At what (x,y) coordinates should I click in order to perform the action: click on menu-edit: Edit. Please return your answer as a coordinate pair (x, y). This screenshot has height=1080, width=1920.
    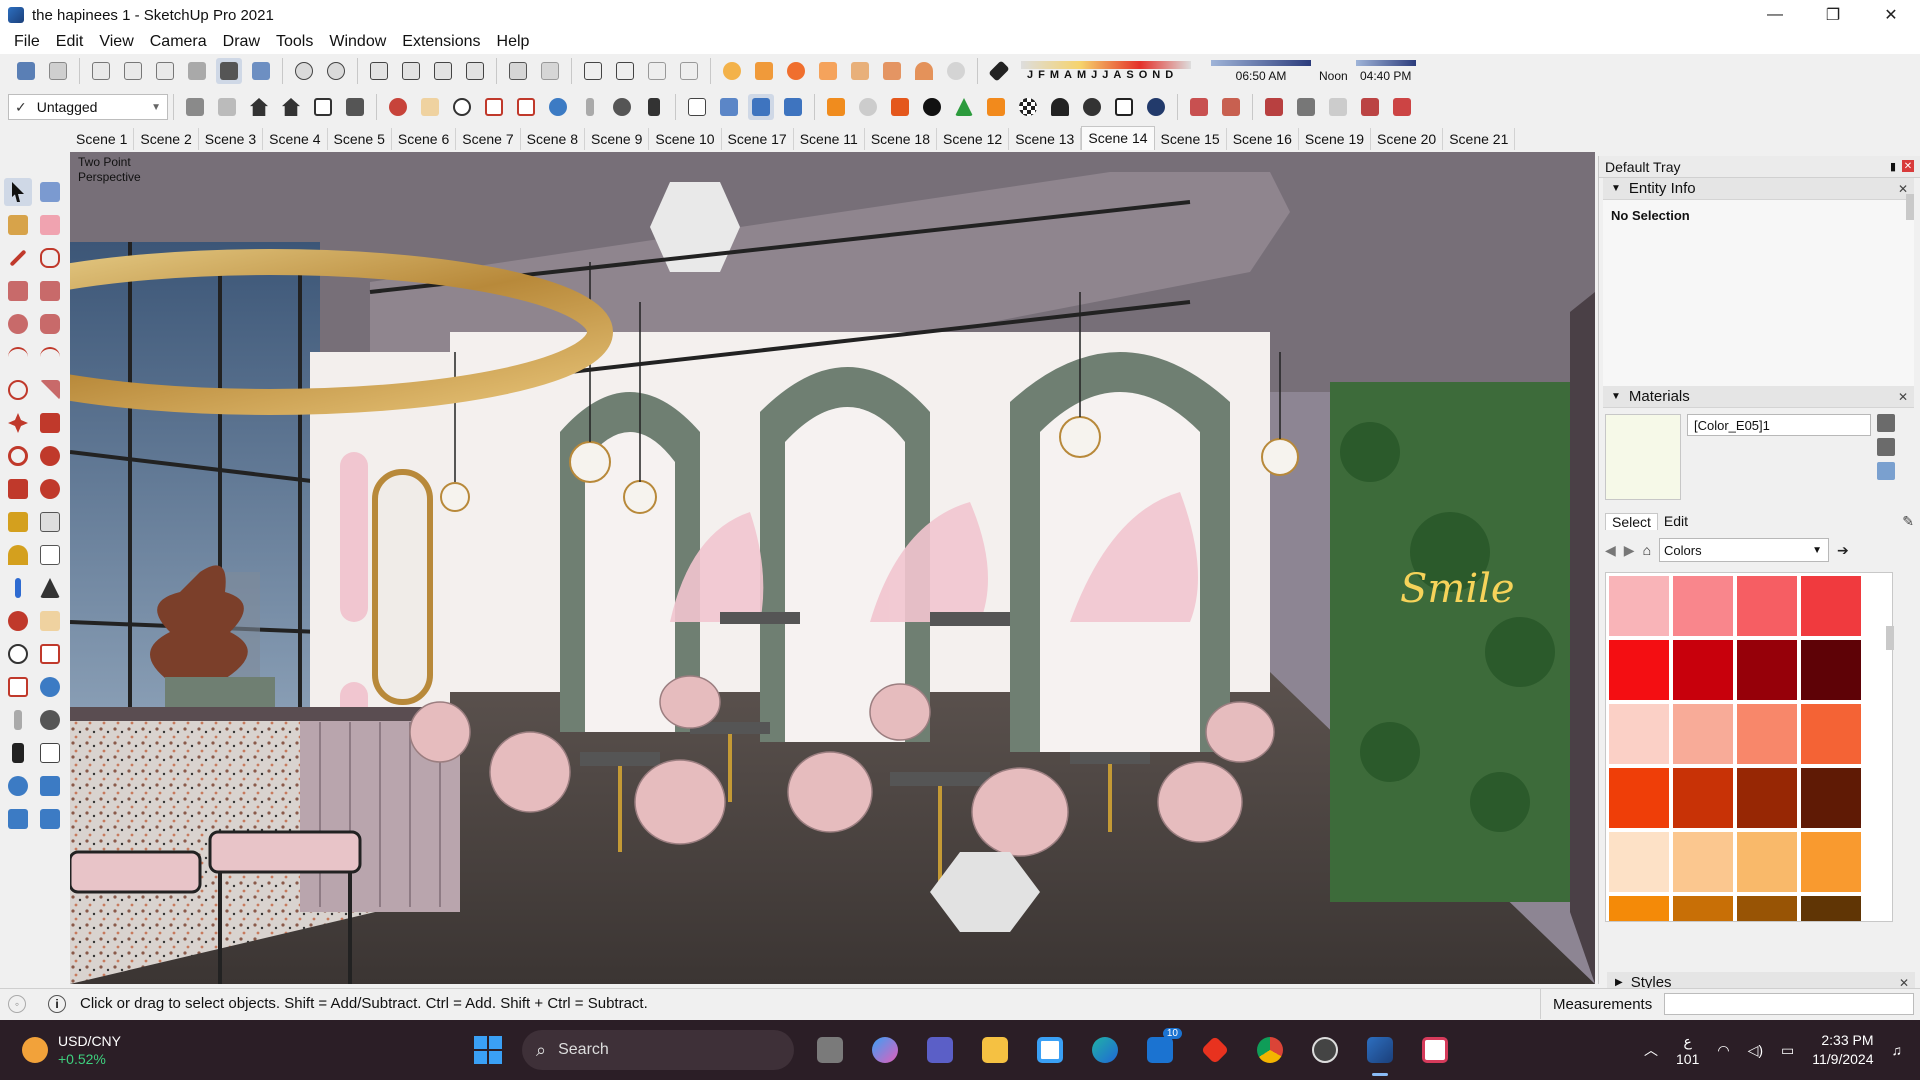
    Looking at the image, I should click on (70, 42).